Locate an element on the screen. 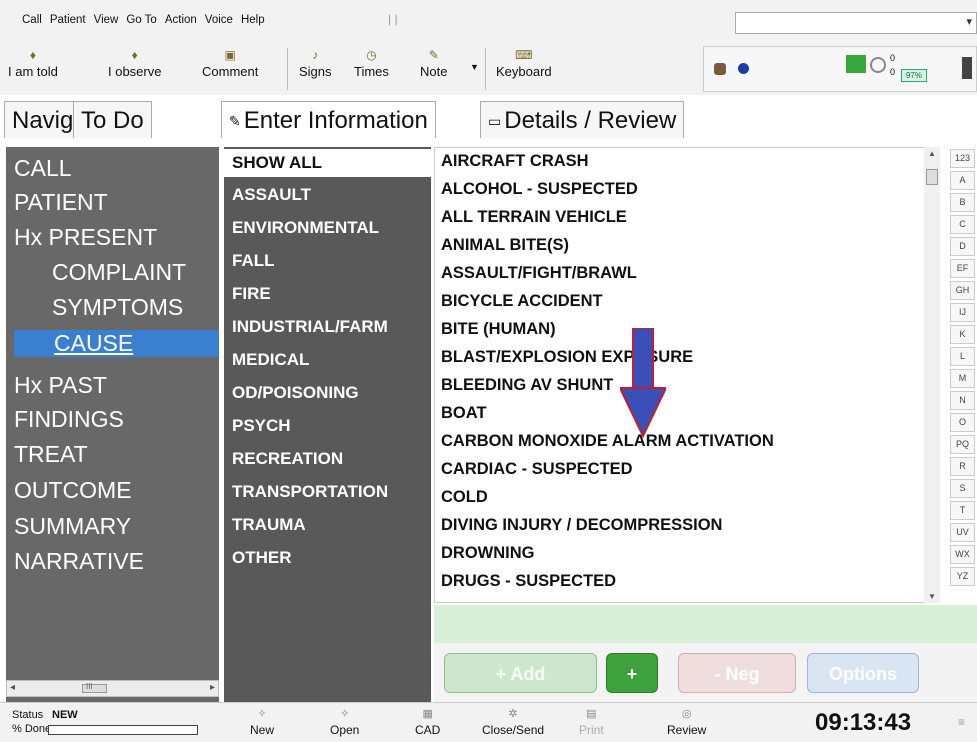 The height and width of the screenshot is (742, 977). keyboard-button: ⌨ Keyboard is located at coordinates (524, 62).